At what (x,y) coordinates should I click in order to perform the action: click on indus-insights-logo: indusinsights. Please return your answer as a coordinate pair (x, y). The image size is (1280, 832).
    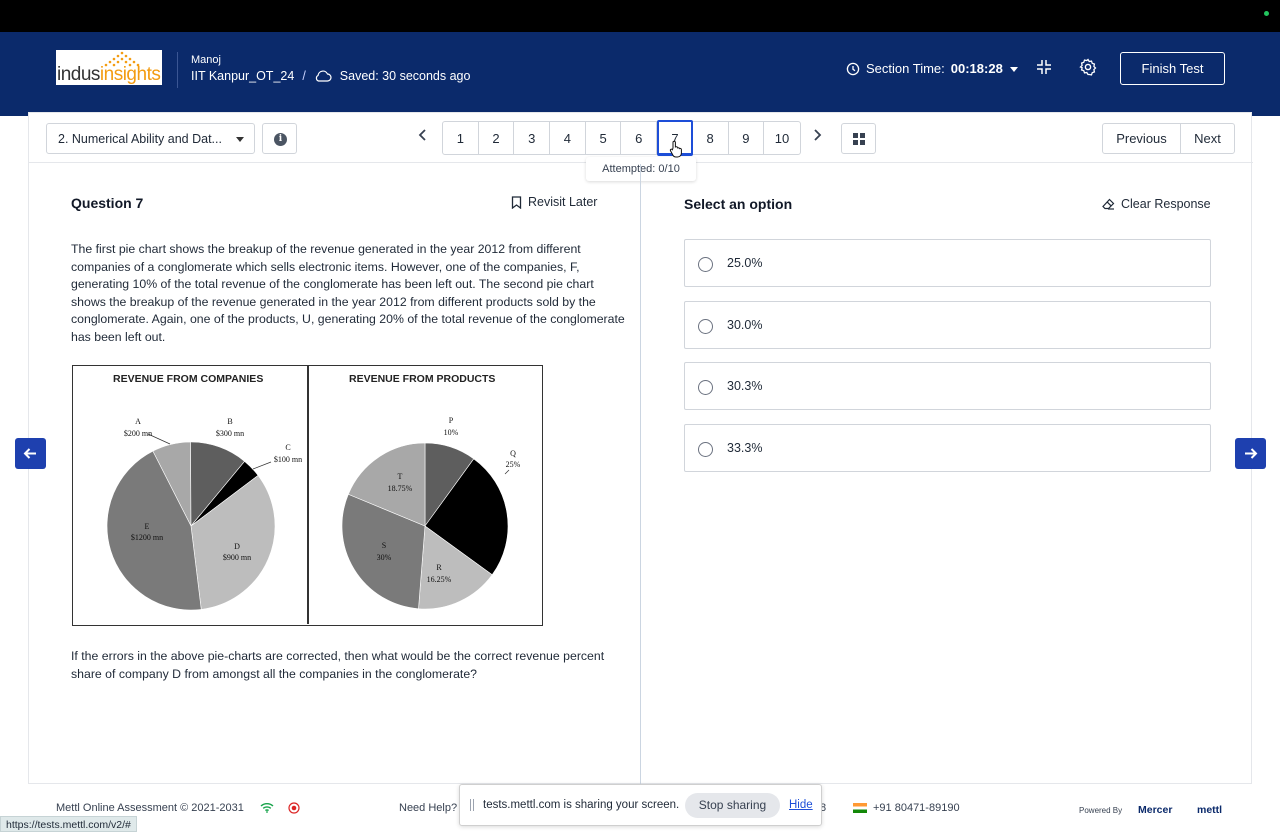
    Looking at the image, I should click on (109, 67).